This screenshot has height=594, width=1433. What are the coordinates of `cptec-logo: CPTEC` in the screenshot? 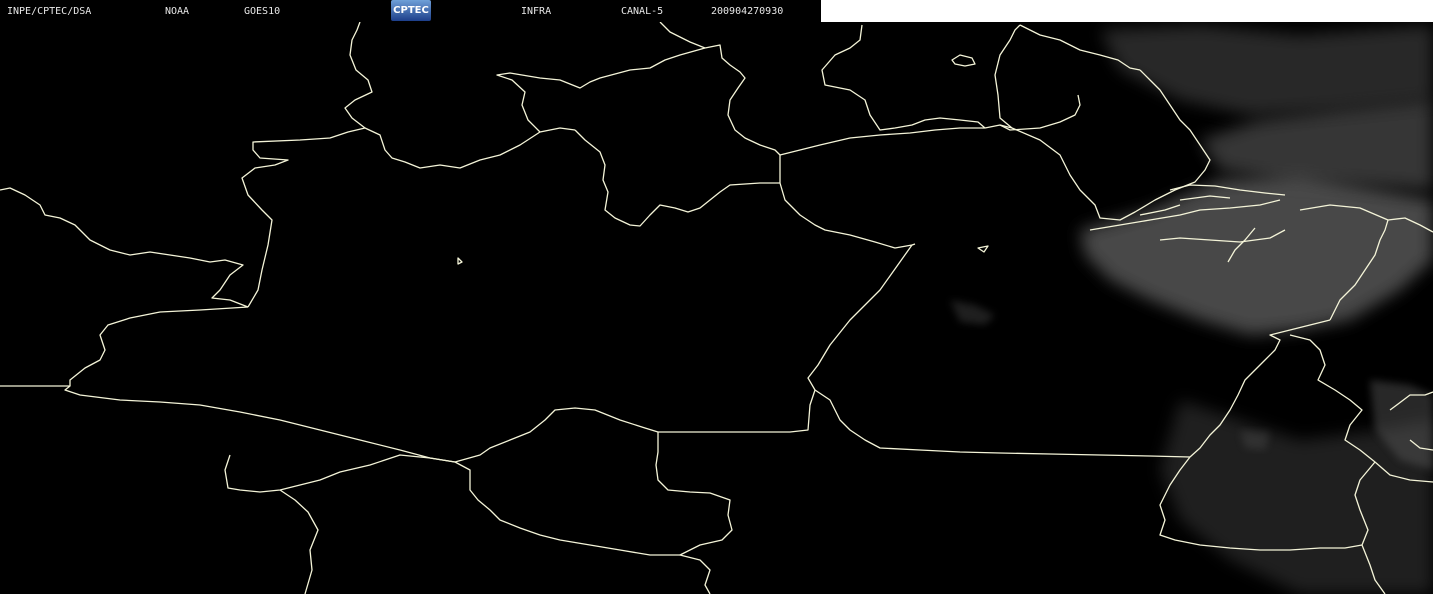 It's located at (411, 10).